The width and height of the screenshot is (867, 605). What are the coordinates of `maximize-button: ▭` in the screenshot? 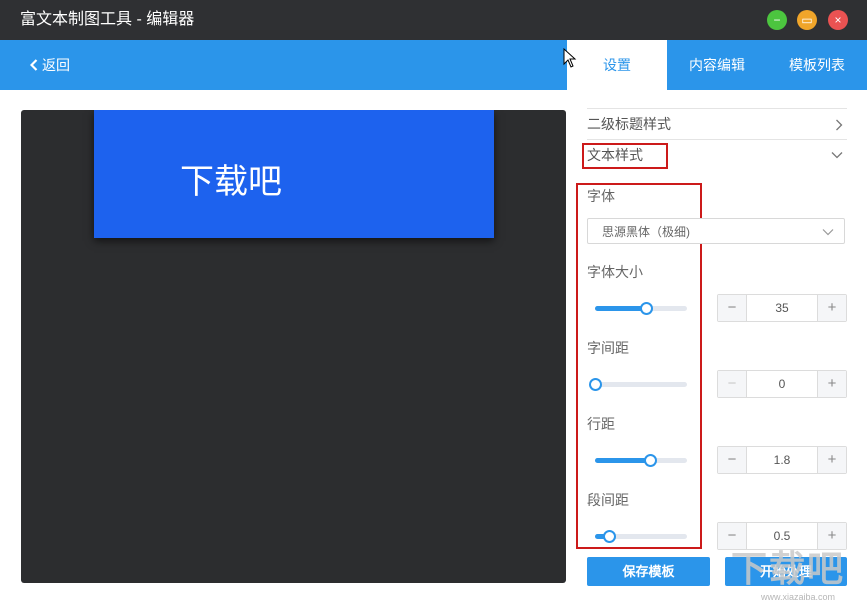 It's located at (807, 20).